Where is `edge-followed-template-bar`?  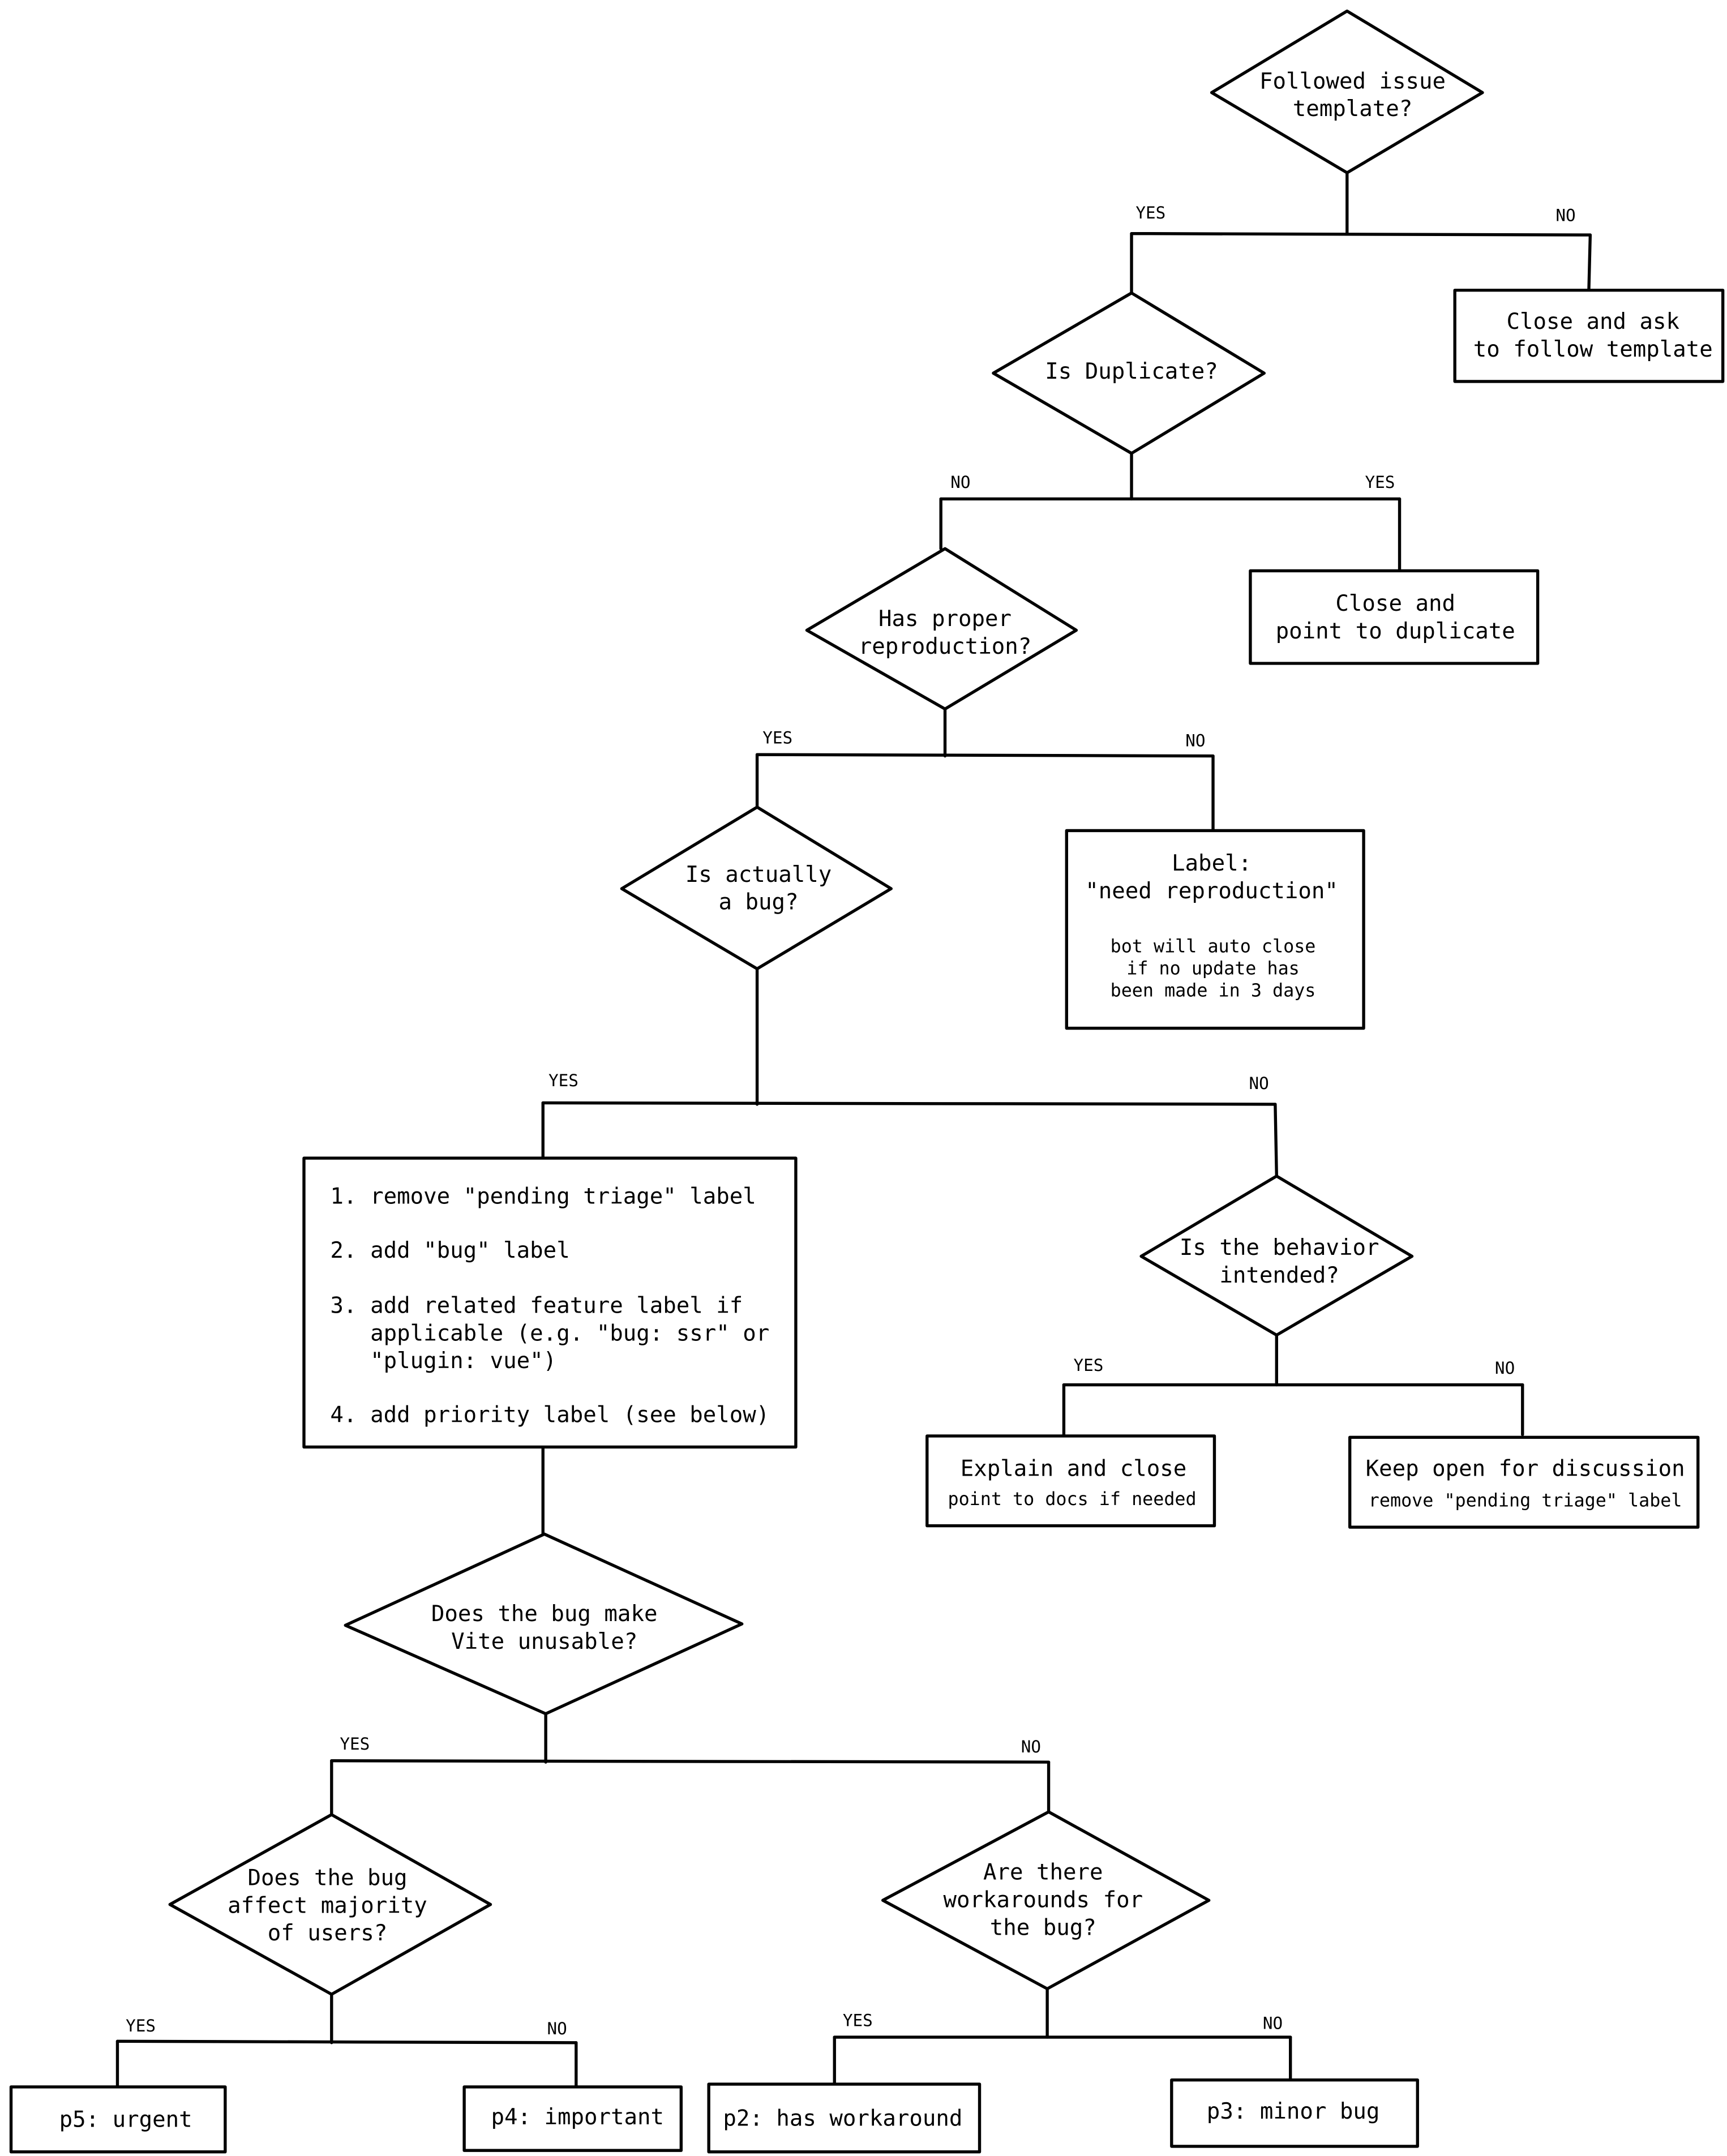
edge-followed-template-bar is located at coordinates (1361, 234).